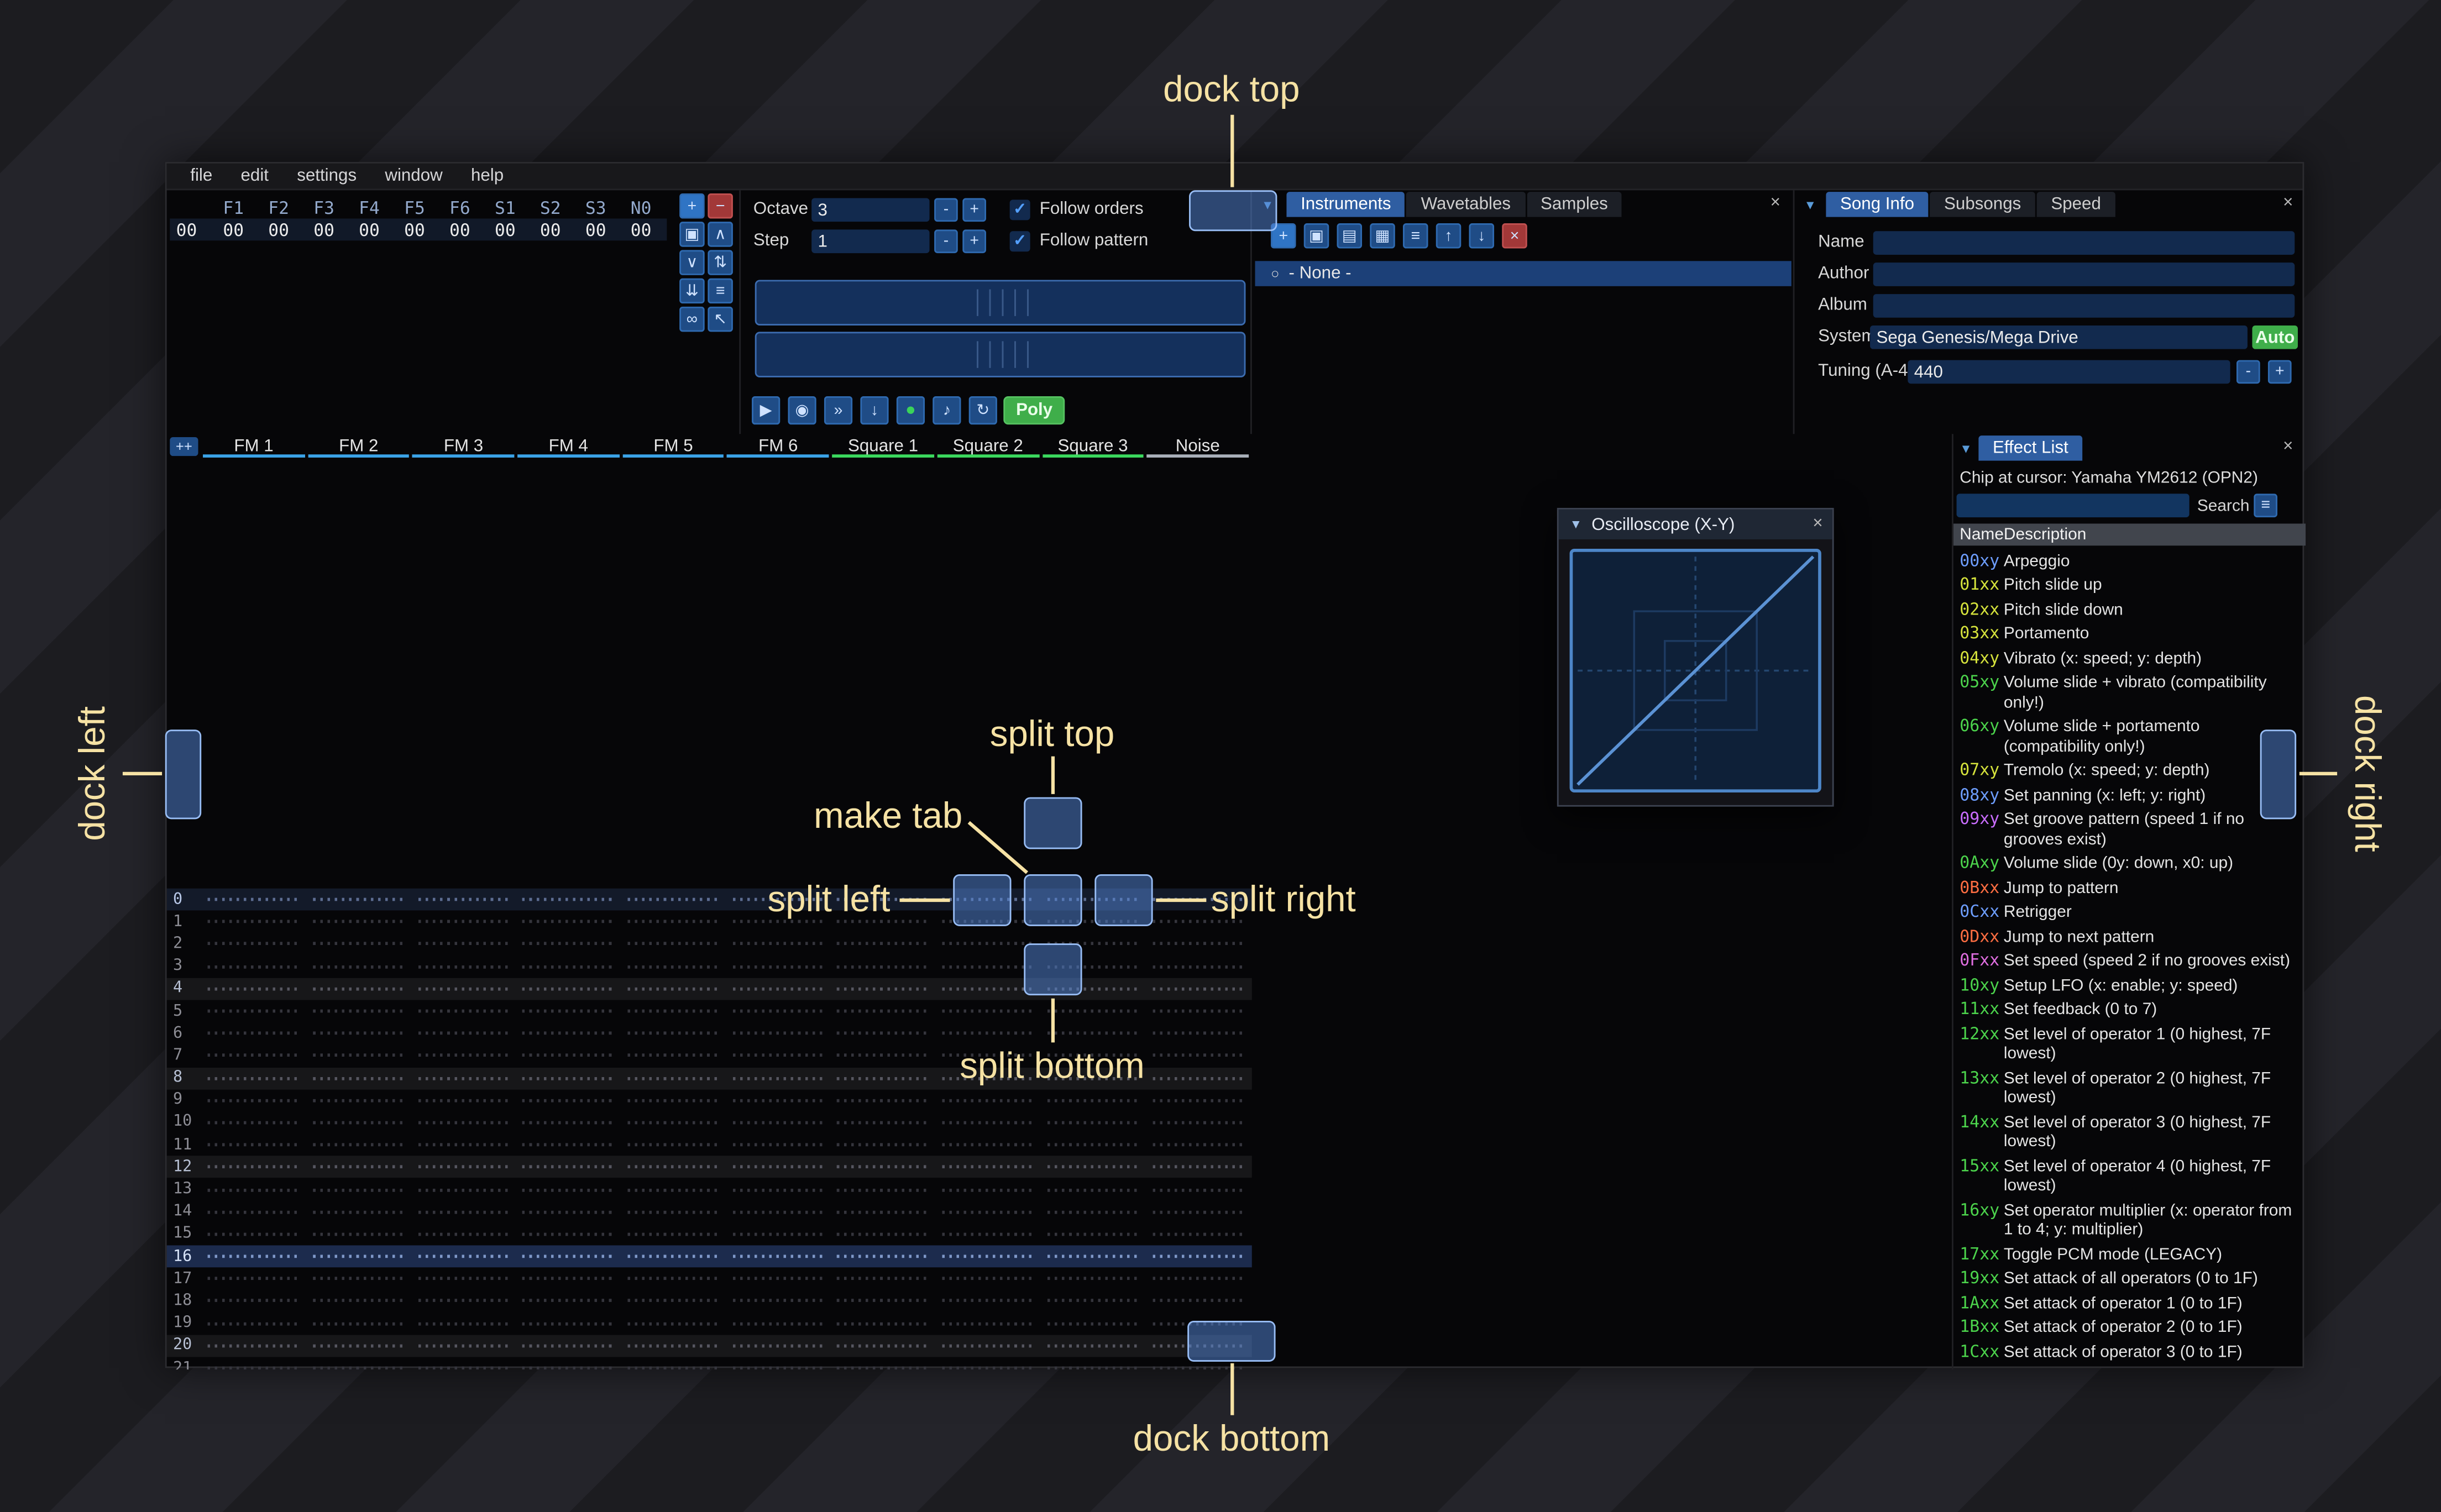 Image resolution: width=2441 pixels, height=1512 pixels. Describe the element at coordinates (709, 1212) in the screenshot. I see `pattern-row-14: 14` at that location.